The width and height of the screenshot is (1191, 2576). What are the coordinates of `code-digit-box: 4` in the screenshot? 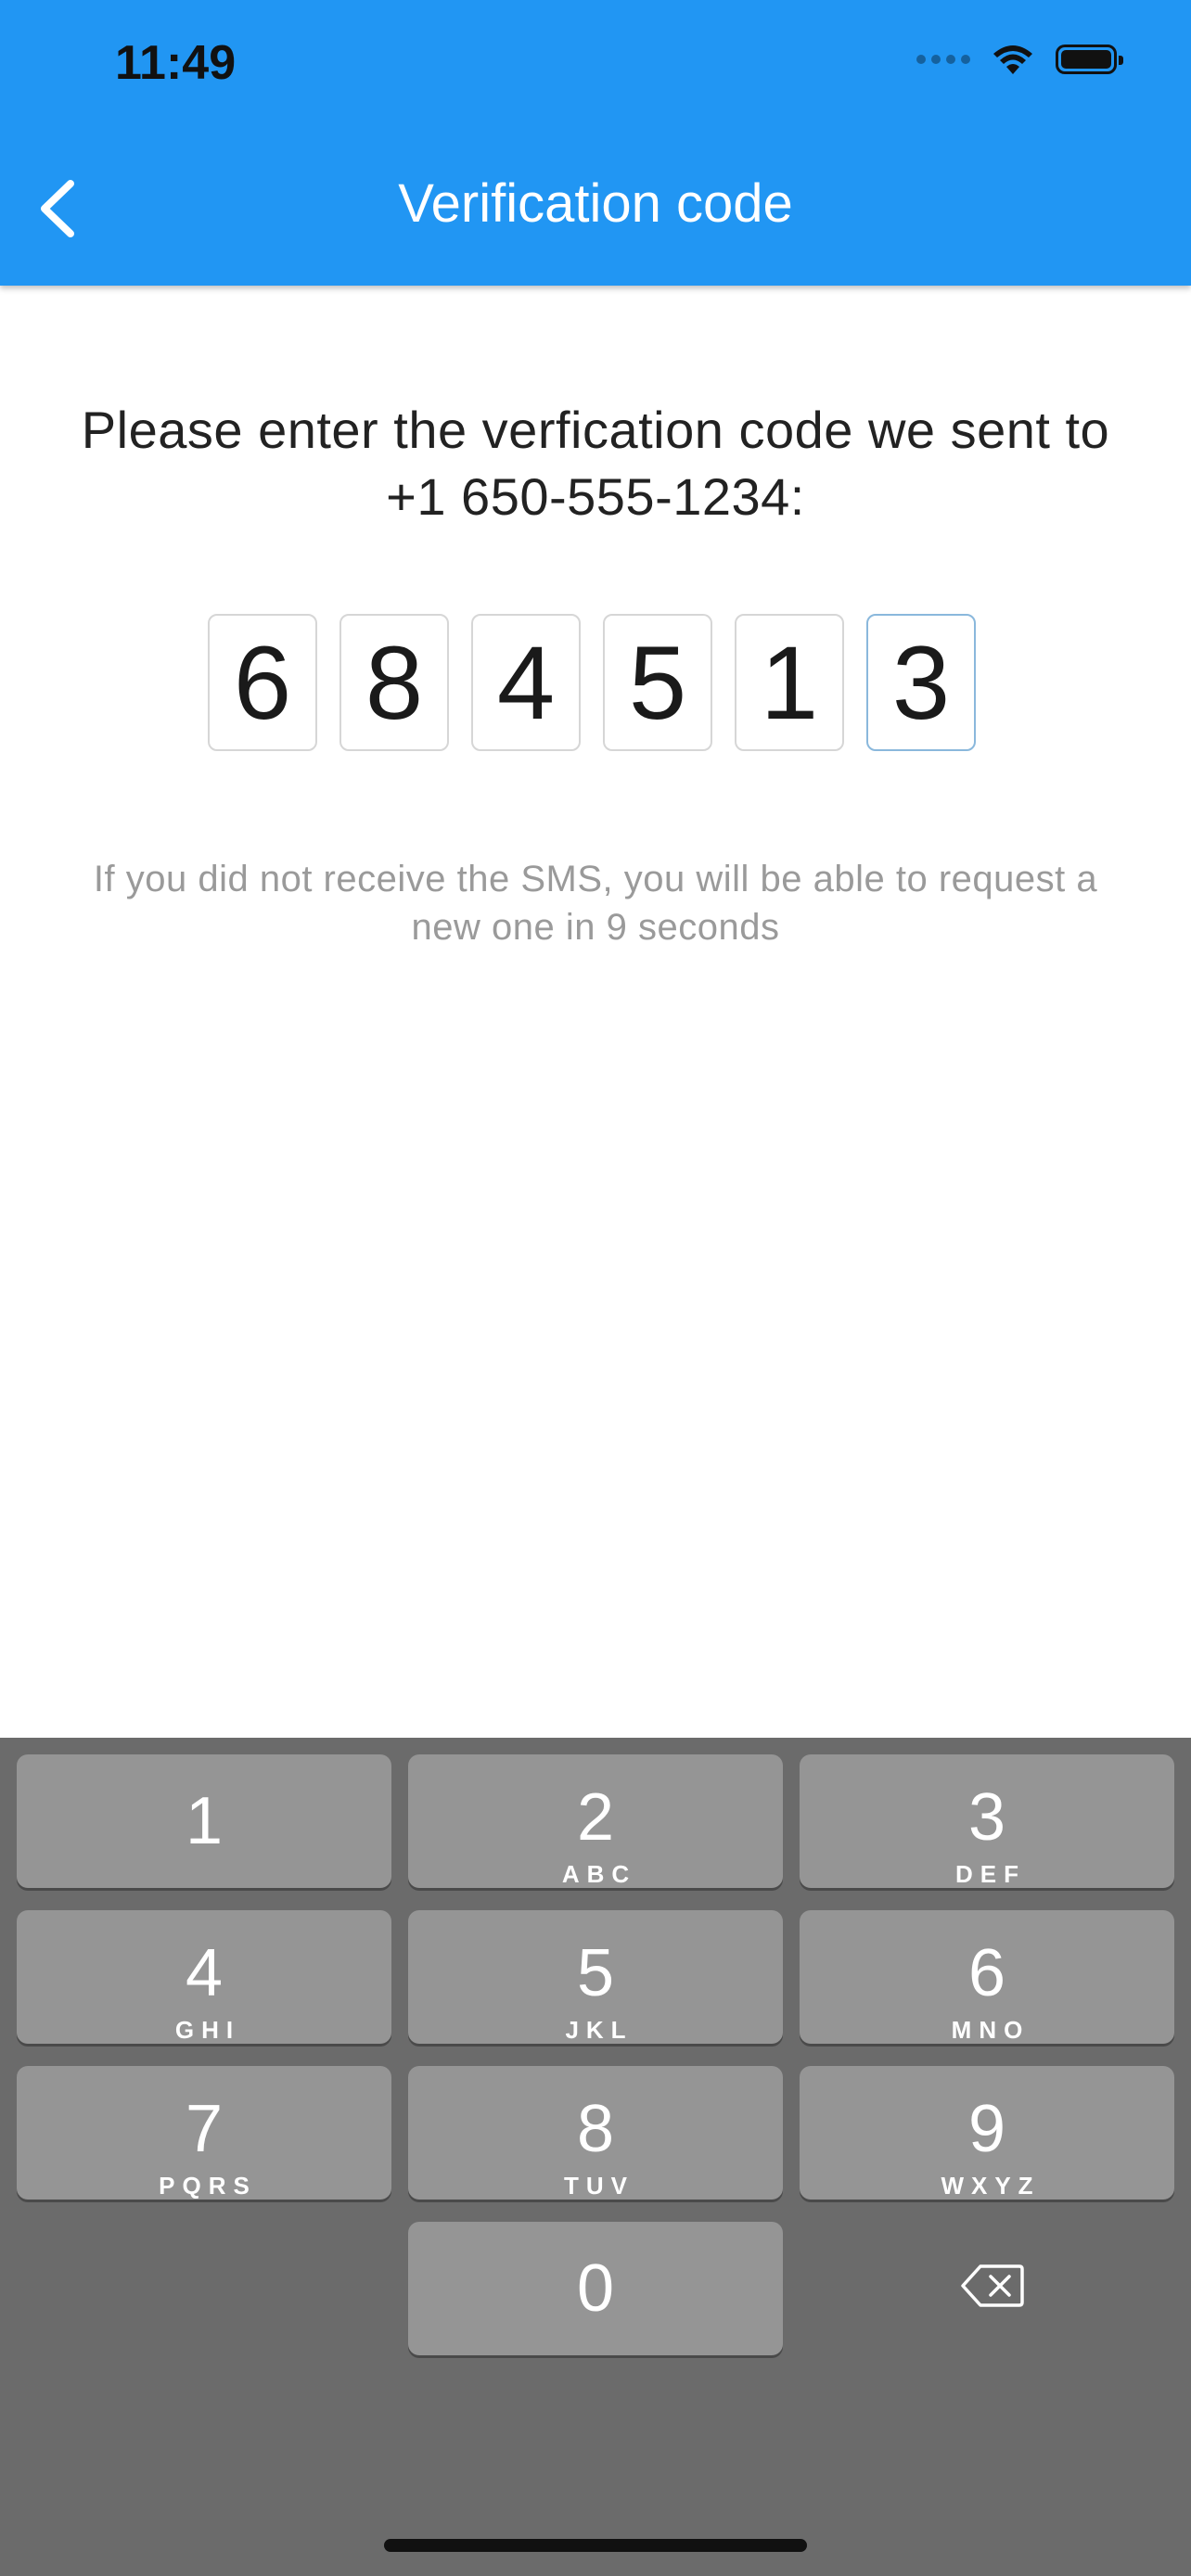 It's located at (526, 682).